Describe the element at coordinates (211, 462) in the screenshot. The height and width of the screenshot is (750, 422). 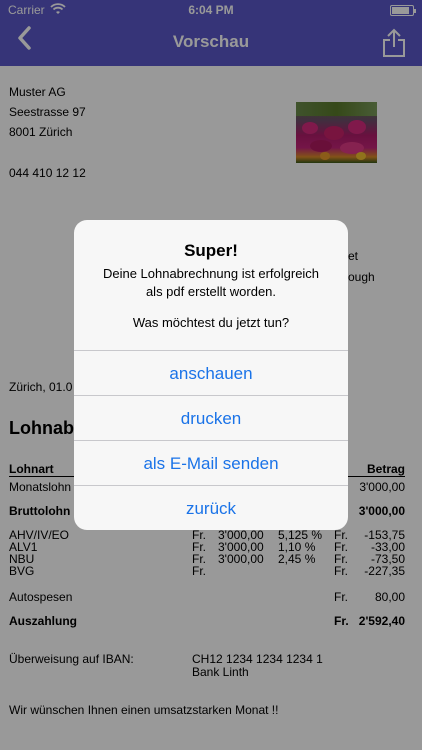
I see `send-email-button: als E-Mail senden` at that location.